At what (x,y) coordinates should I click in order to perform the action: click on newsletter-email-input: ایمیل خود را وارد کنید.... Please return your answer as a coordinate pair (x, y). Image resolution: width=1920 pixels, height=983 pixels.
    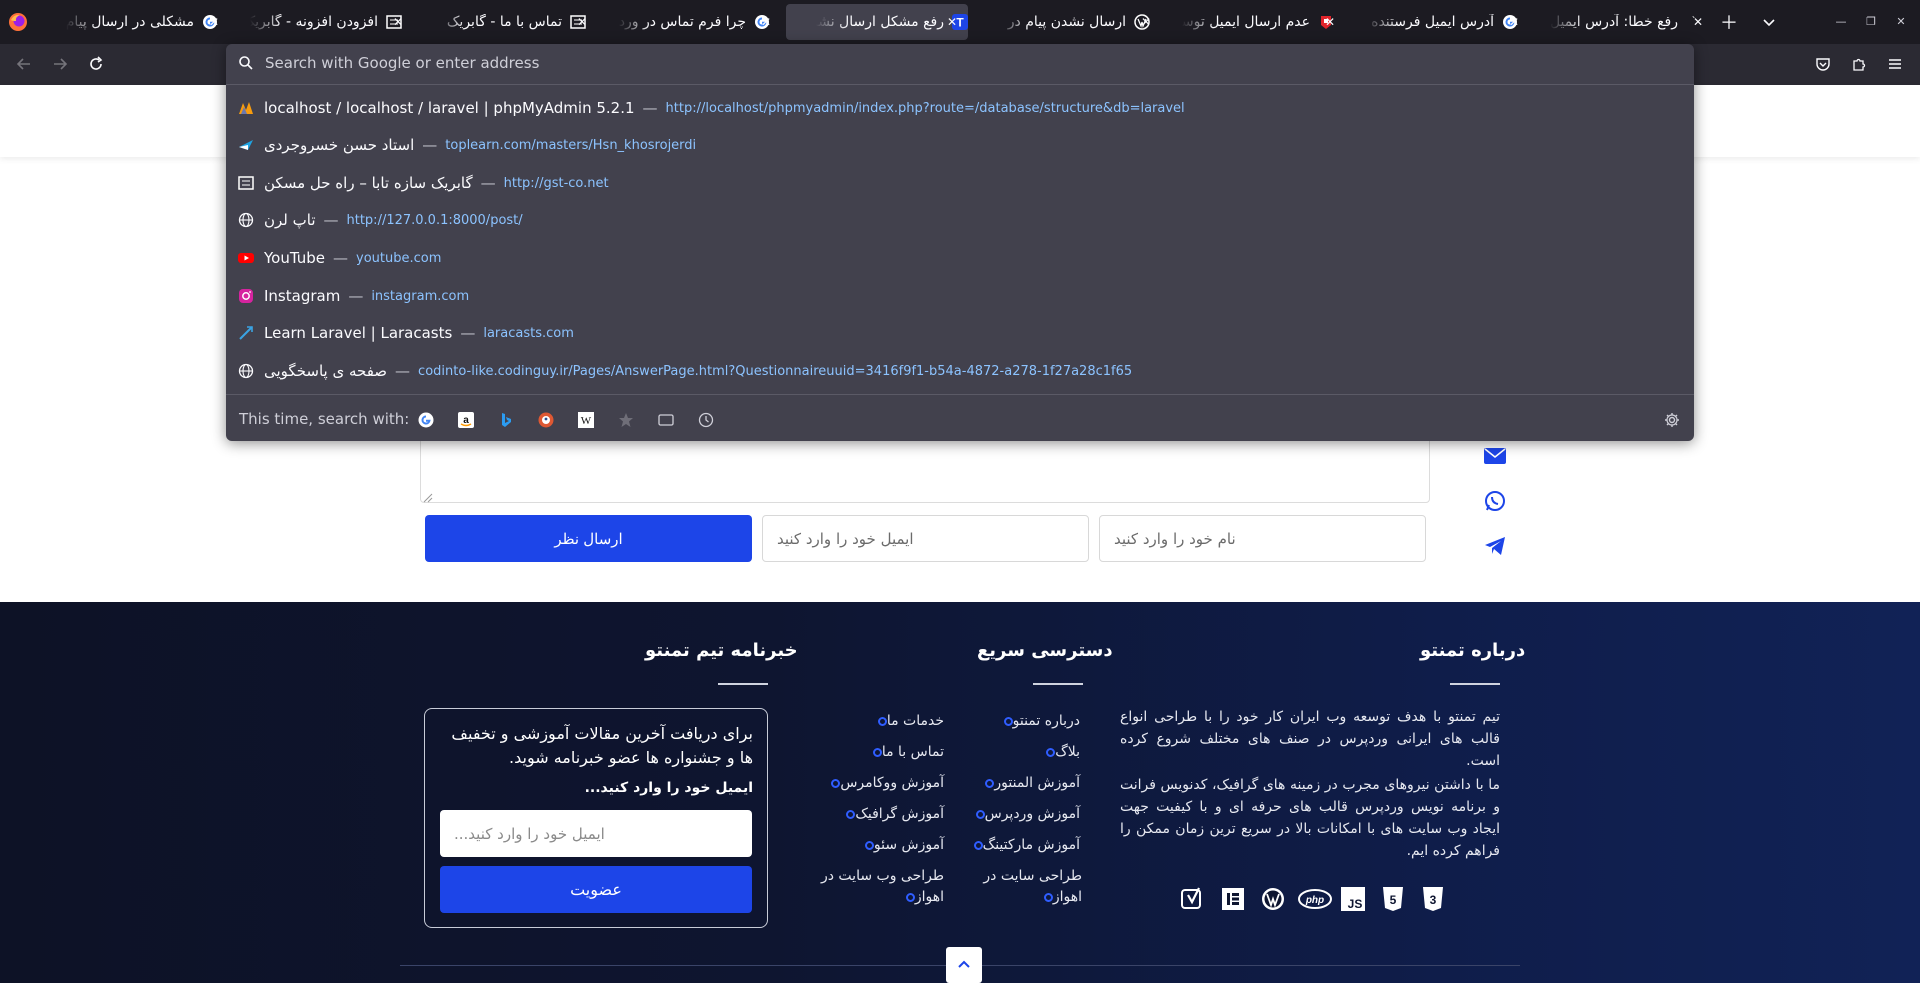
    Looking at the image, I should click on (596, 833).